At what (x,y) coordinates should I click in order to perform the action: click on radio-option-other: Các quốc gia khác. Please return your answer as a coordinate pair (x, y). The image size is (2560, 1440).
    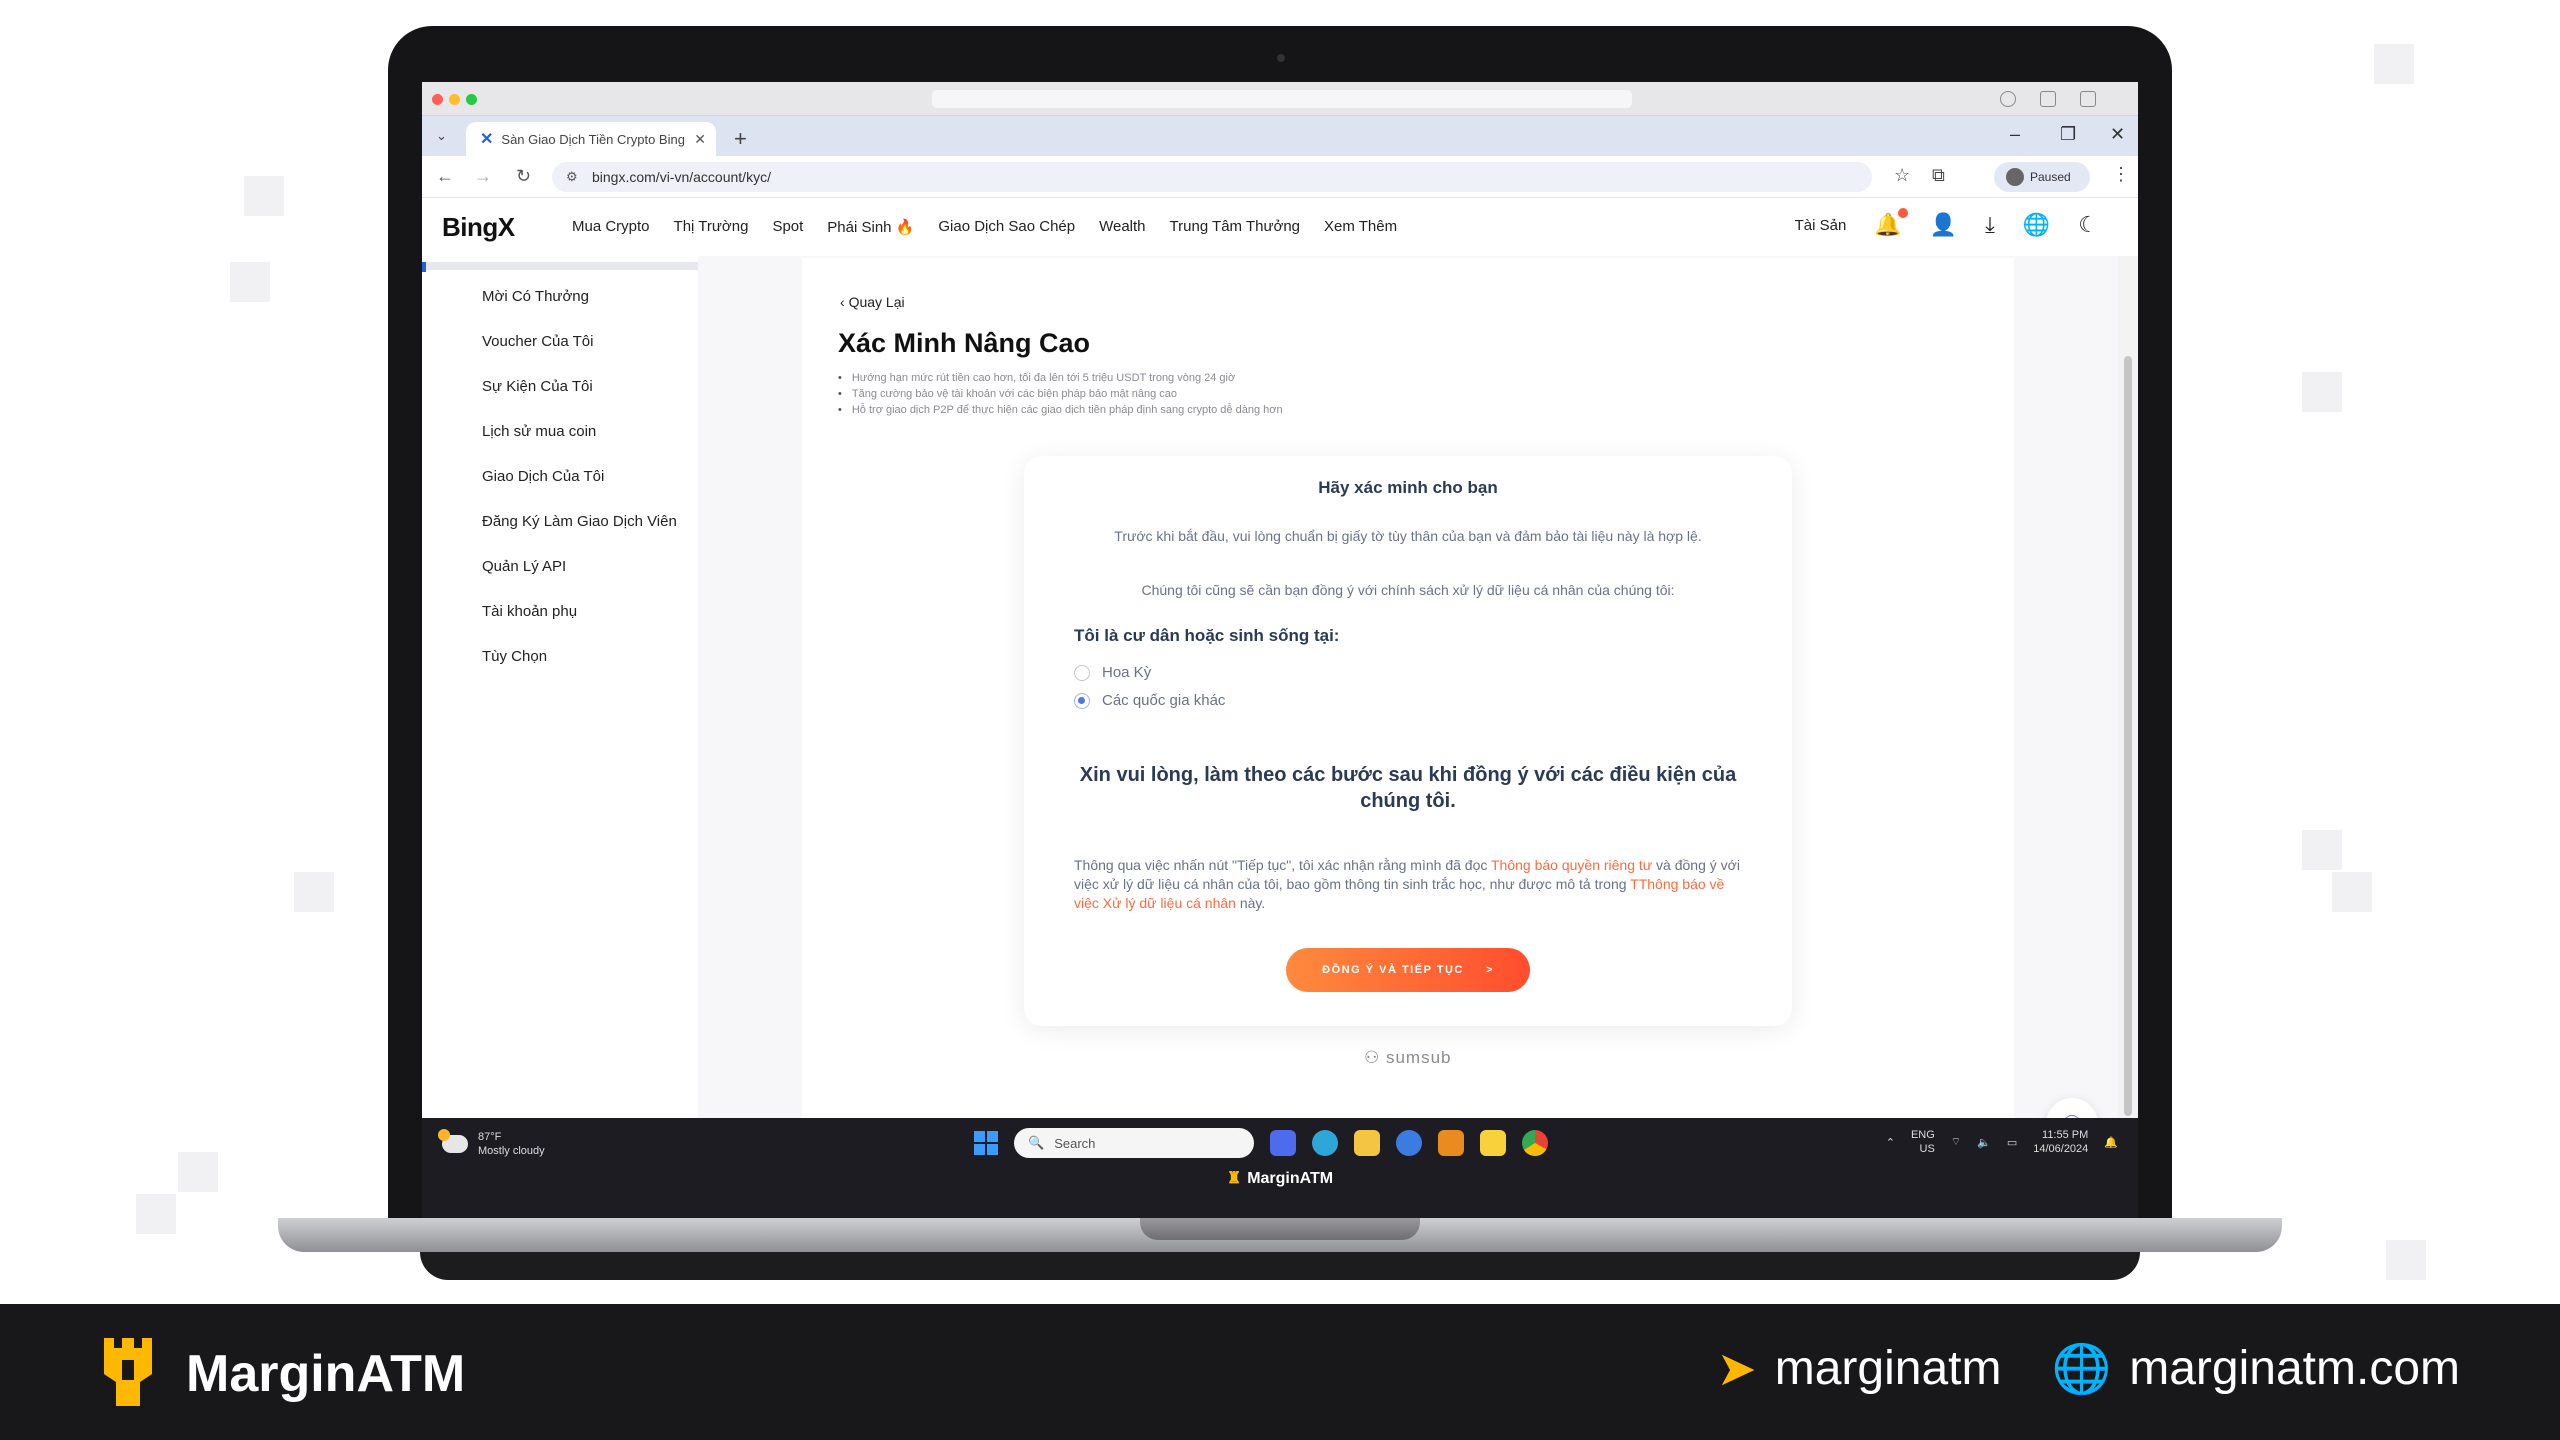
    Looking at the image, I should click on (1149, 700).